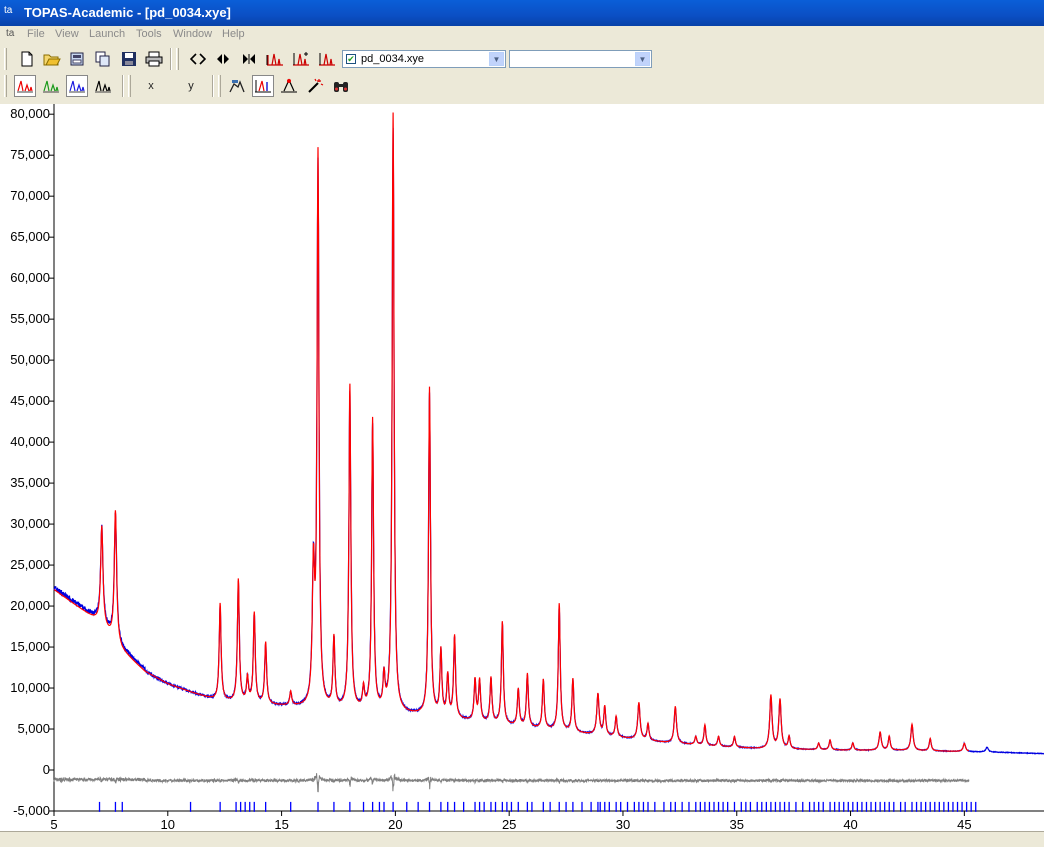 This screenshot has width=1044, height=847. What do you see at coordinates (33, 728) in the screenshot?
I see `y-tick-label: 5,000` at bounding box center [33, 728].